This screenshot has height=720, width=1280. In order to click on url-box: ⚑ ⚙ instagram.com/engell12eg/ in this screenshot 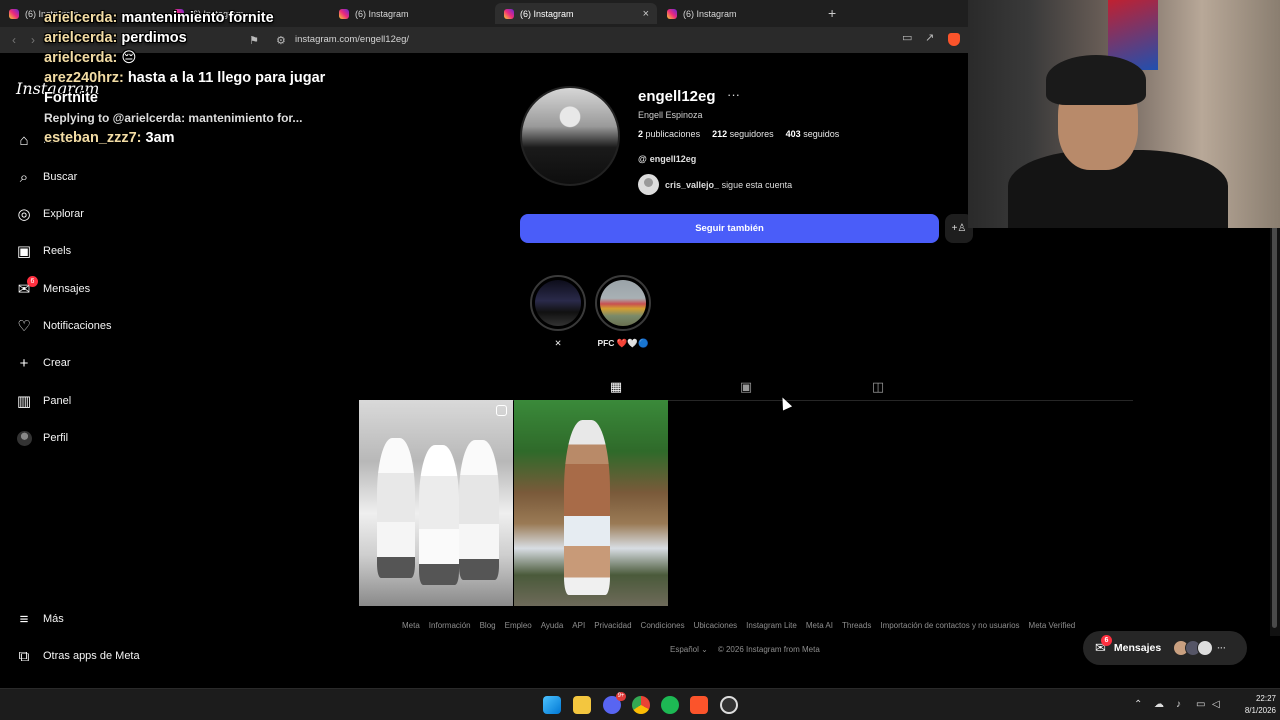, I will do `click(605, 40)`.